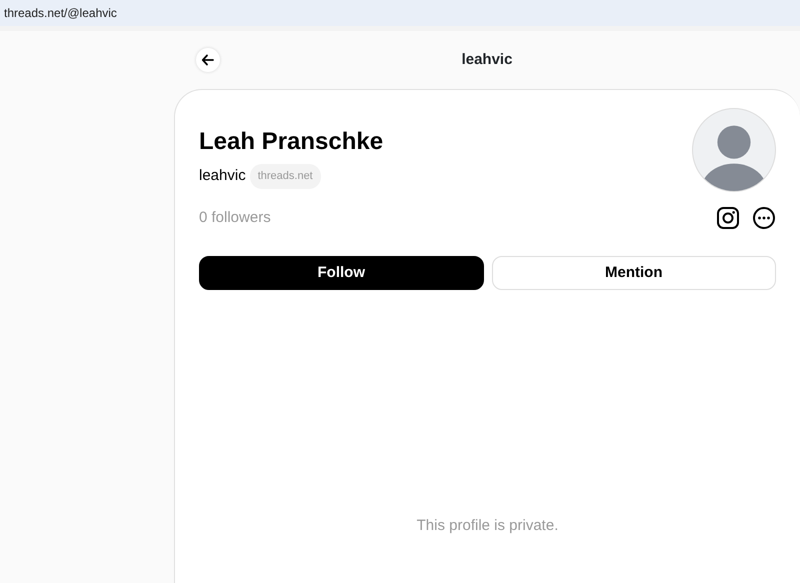 The height and width of the screenshot is (583, 800). What do you see at coordinates (764, 218) in the screenshot?
I see `more-icon` at bounding box center [764, 218].